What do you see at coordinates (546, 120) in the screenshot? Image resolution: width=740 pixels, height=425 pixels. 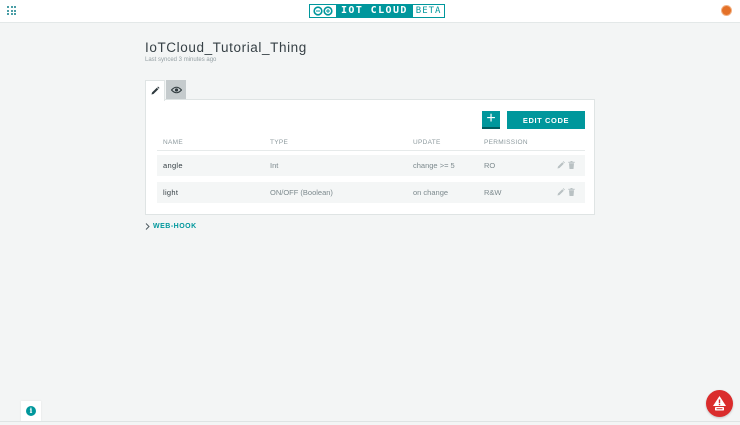 I see `edit-code-button: EDIT CODE` at bounding box center [546, 120].